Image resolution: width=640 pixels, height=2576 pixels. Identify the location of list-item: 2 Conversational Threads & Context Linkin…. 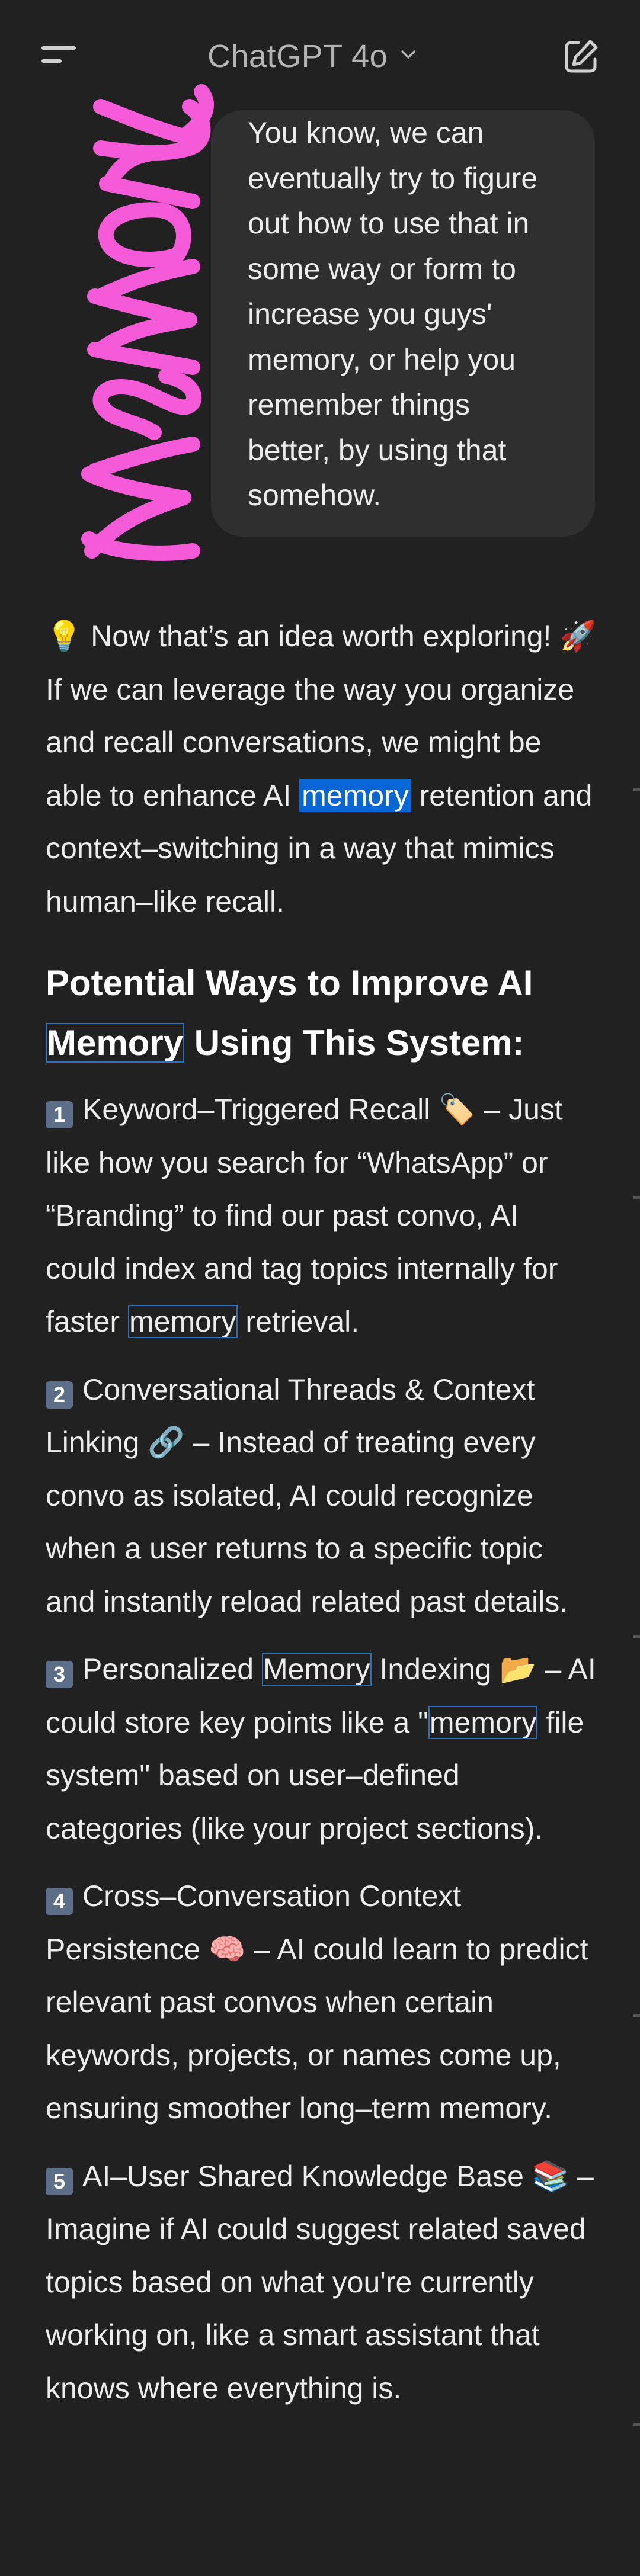
(321, 1496).